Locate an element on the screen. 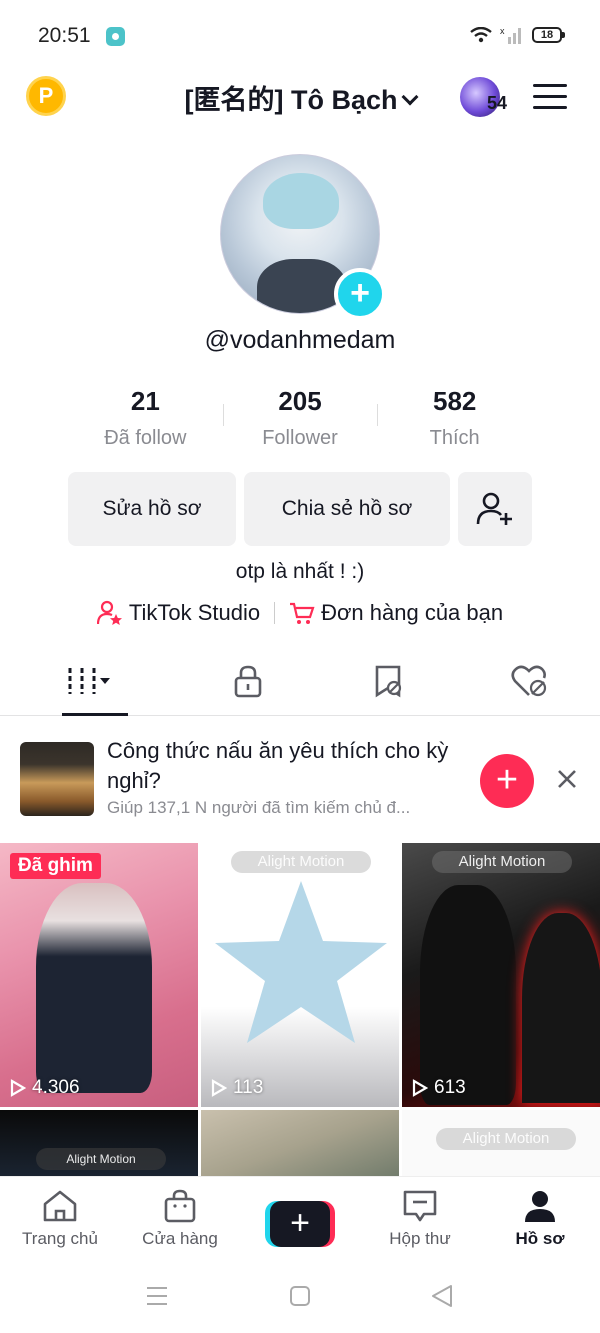 This screenshot has height=1333, width=600. recents-icon is located at coordinates (157, 1296).